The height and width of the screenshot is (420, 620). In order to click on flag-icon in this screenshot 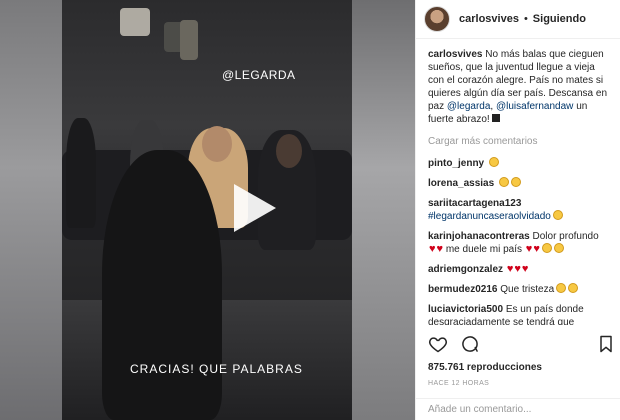, I will do `click(495, 118)`.